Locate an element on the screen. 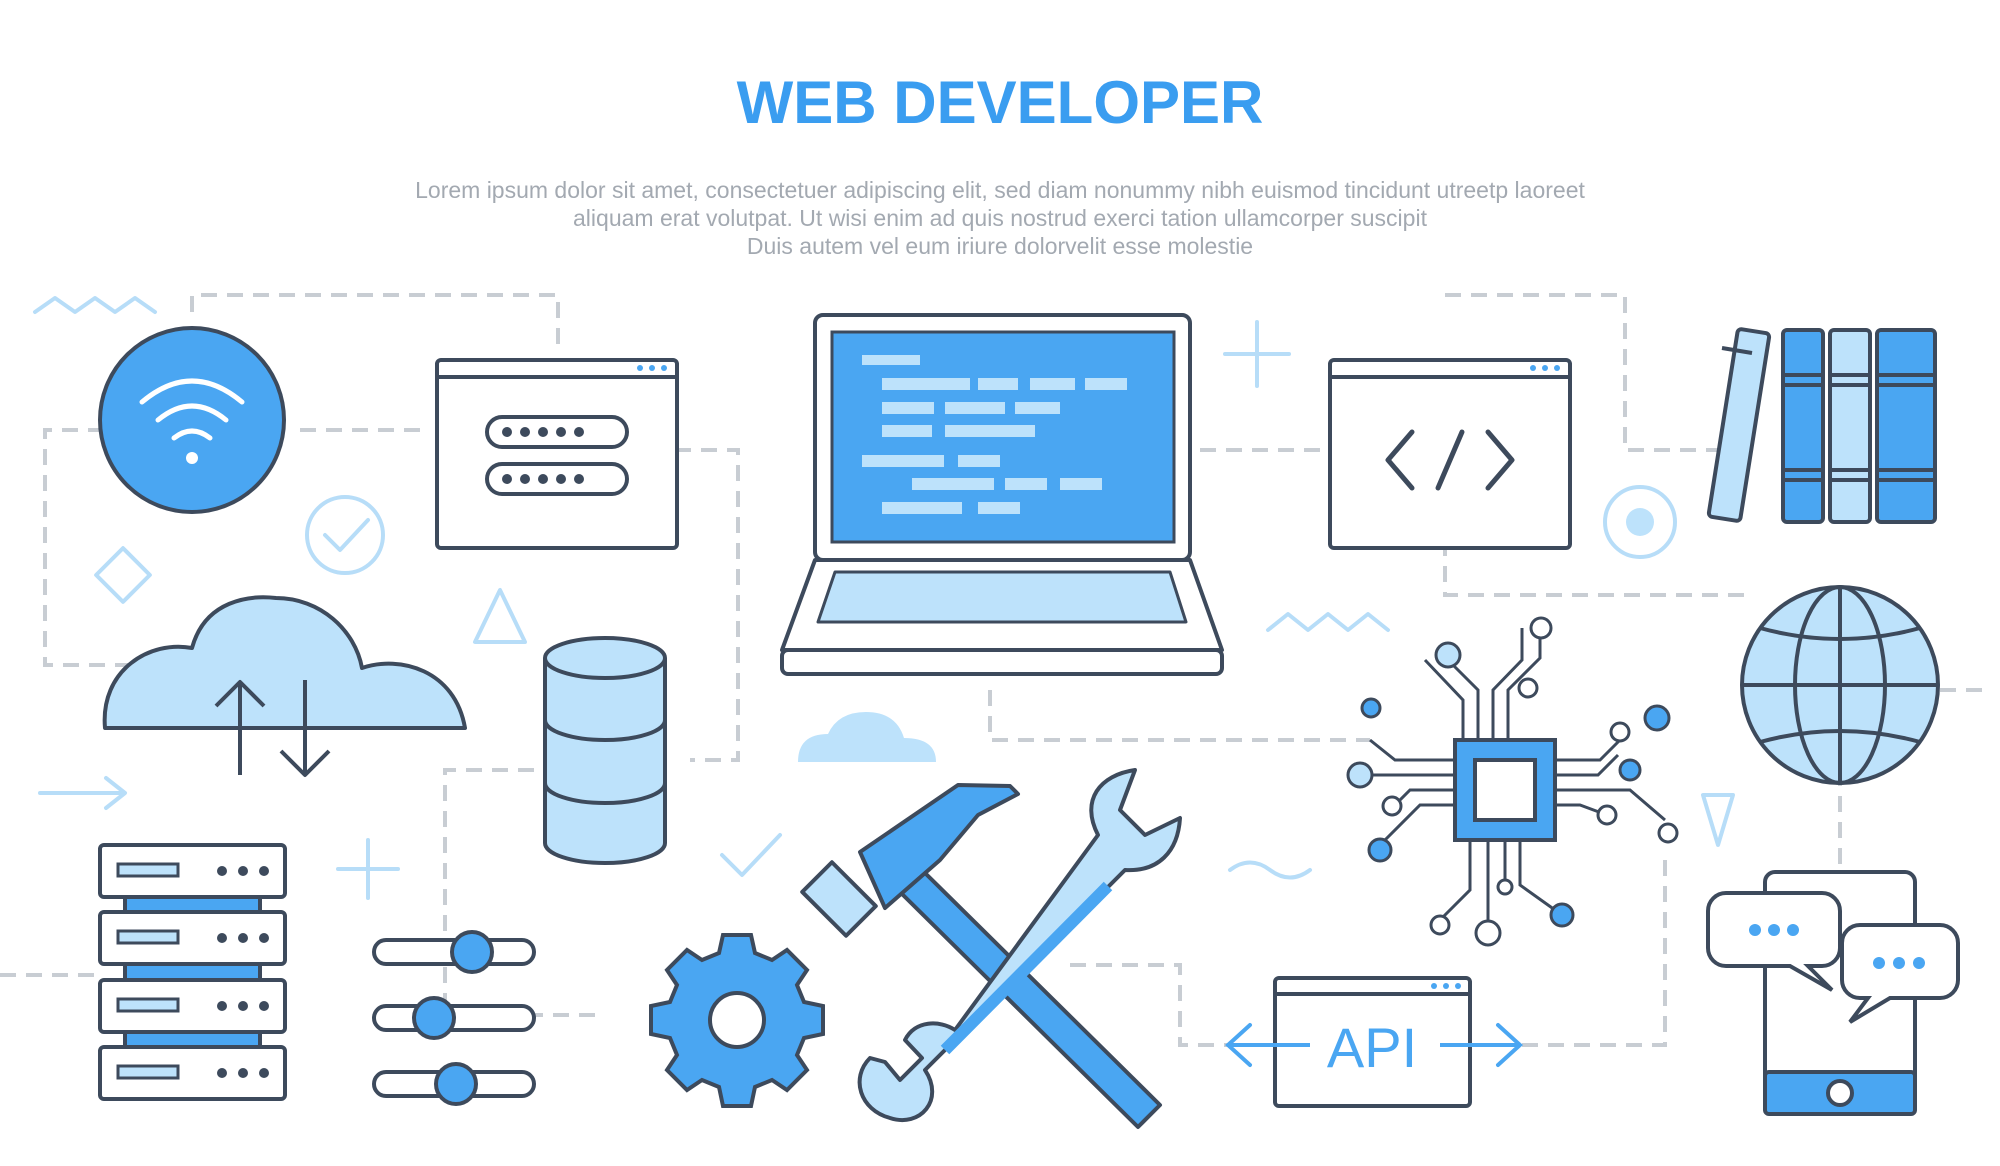  hammer-wrench-icon is located at coordinates (991, 948).